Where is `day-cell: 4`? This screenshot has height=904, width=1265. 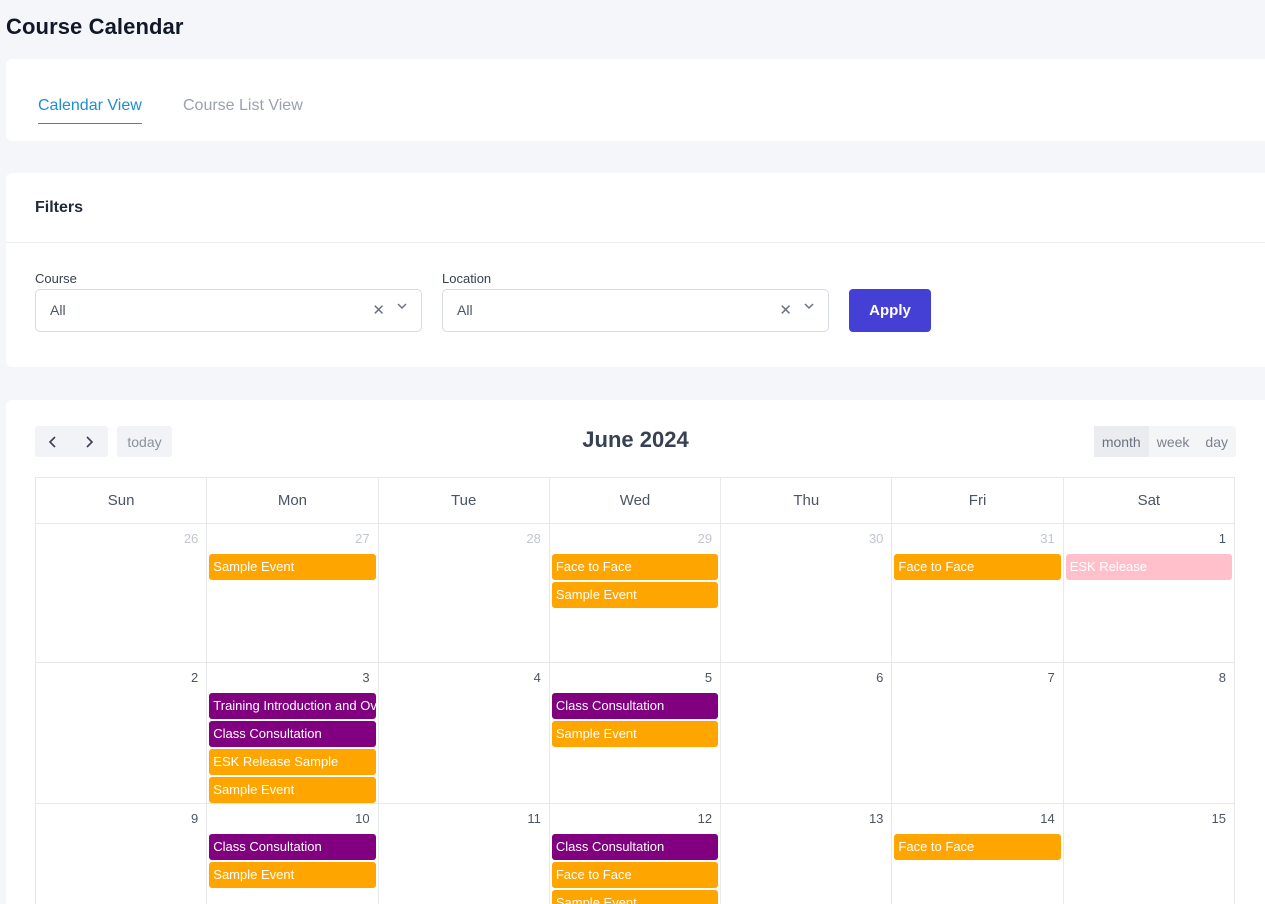 day-cell: 4 is located at coordinates (464, 733).